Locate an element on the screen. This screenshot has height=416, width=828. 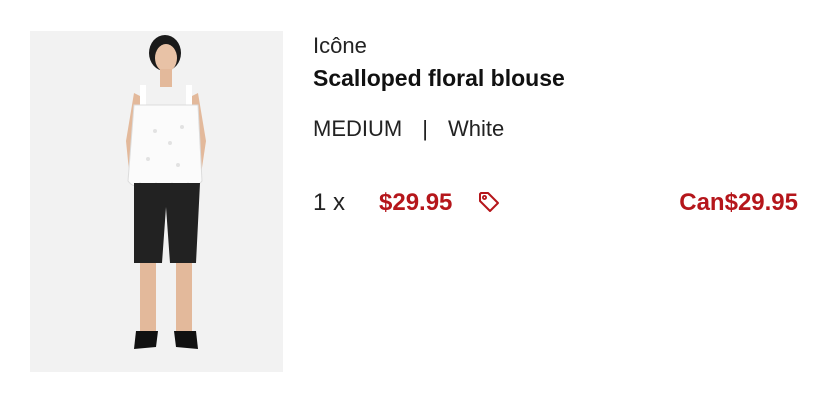
unit-price: $29.95 is located at coordinates (416, 202).